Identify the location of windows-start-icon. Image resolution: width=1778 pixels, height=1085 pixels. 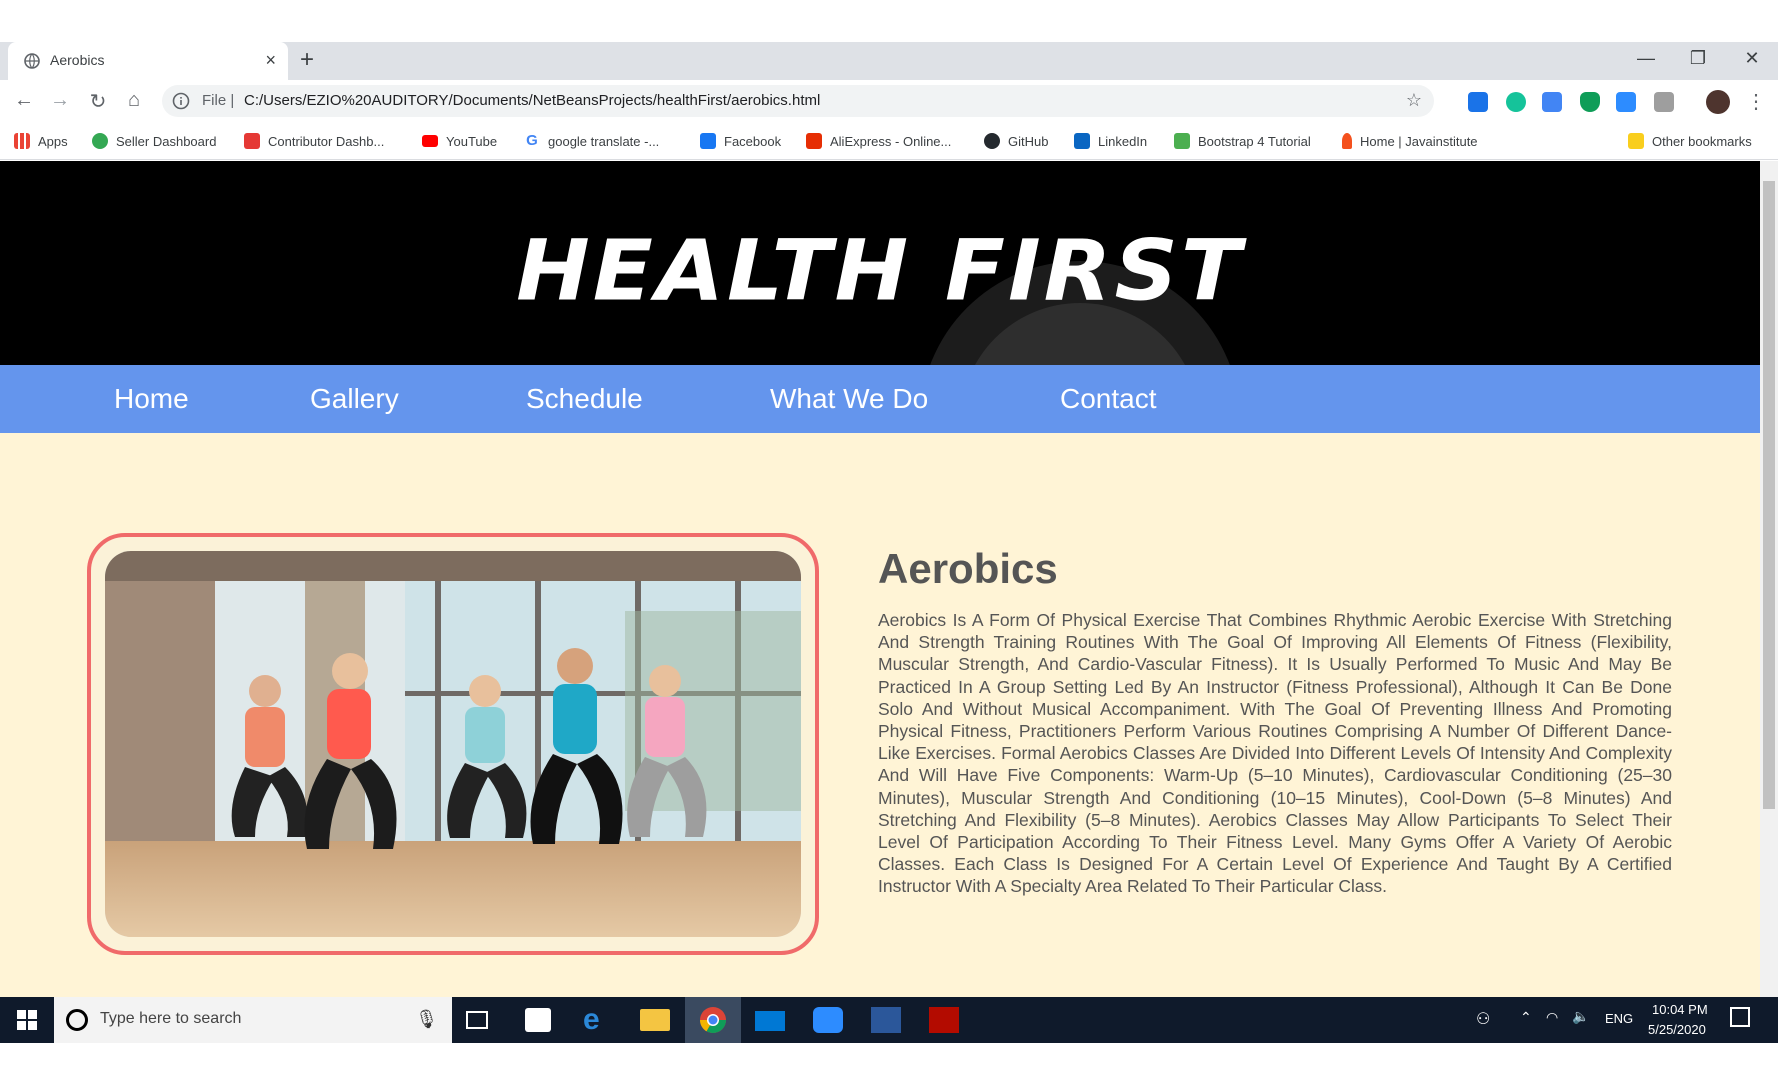
(27, 1020).